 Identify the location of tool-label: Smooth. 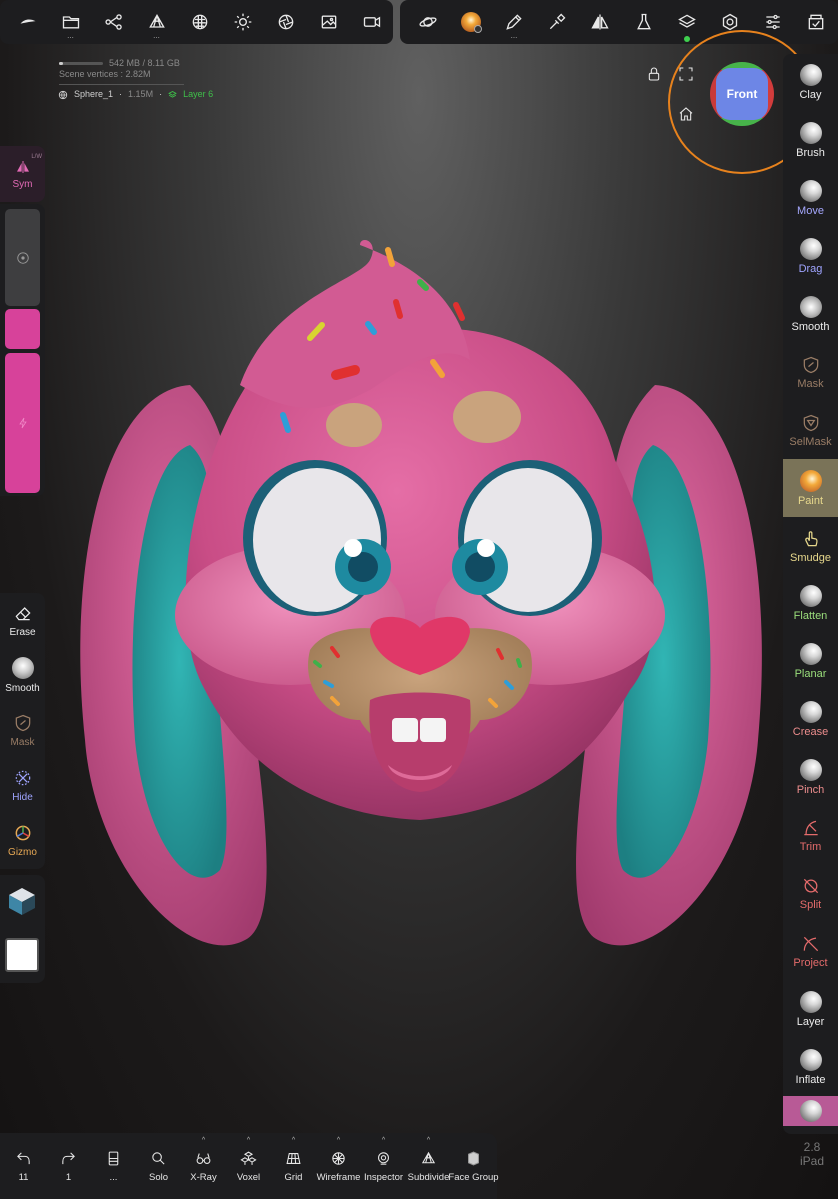
(22, 688).